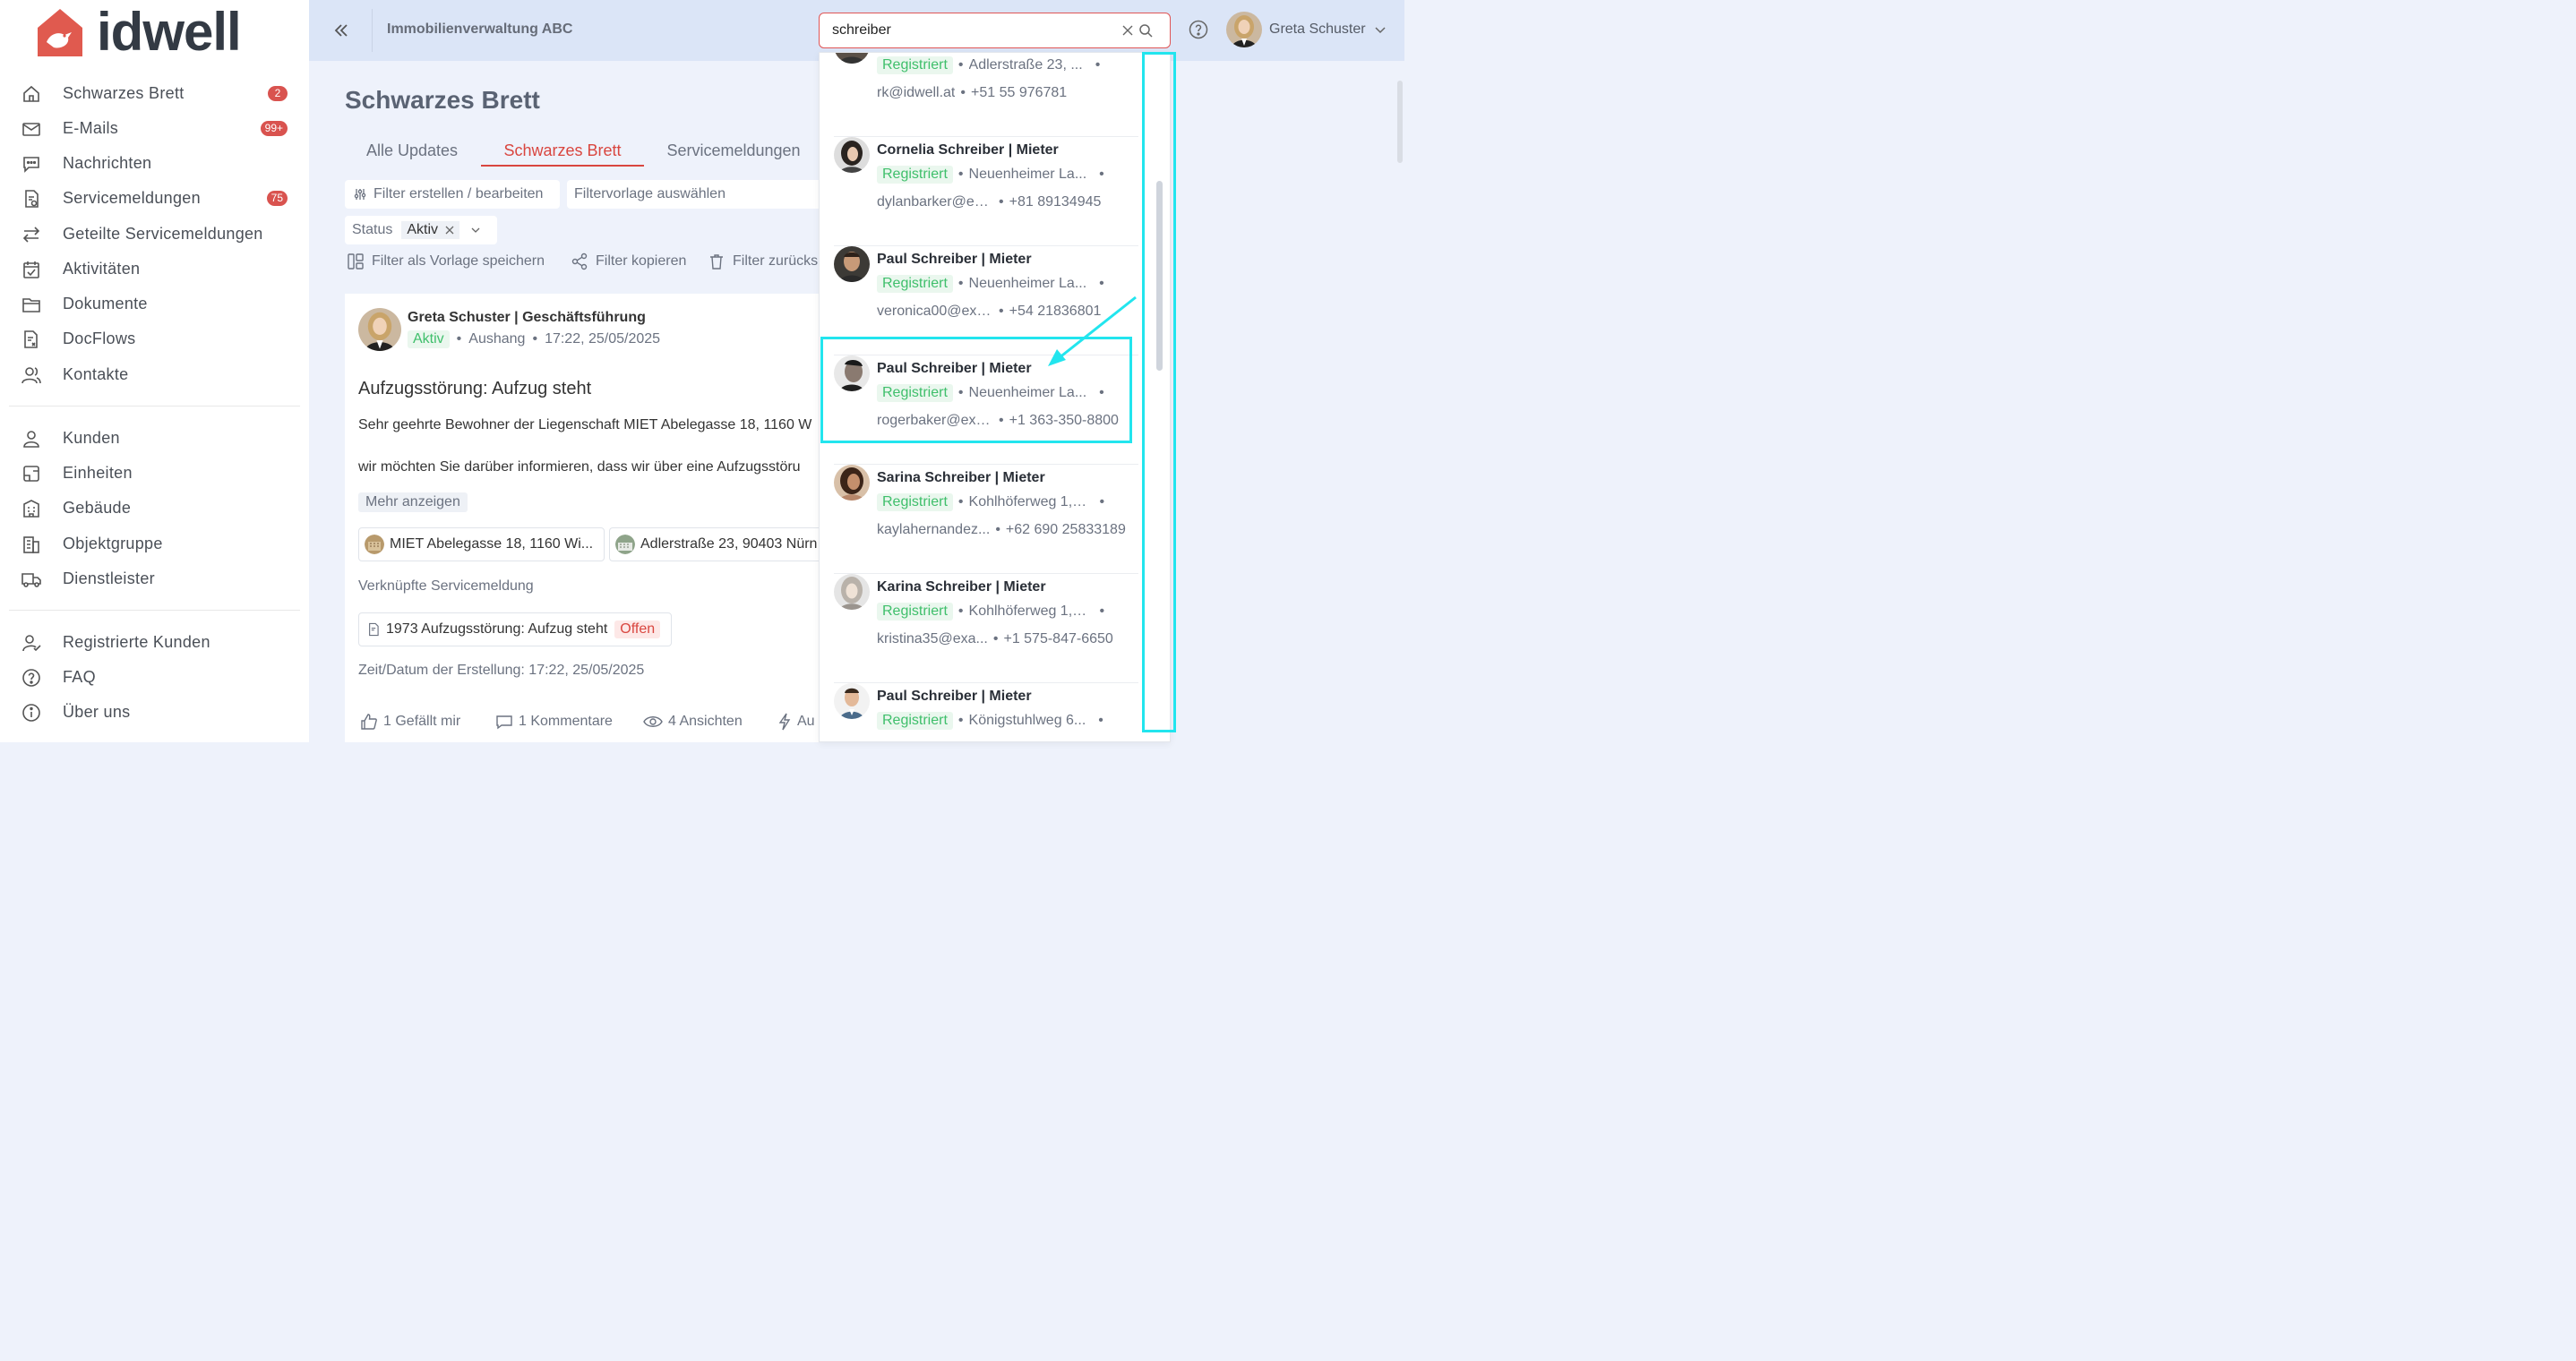  Describe the element at coordinates (138, 32) in the screenshot. I see `brand-logo: idwell` at that location.